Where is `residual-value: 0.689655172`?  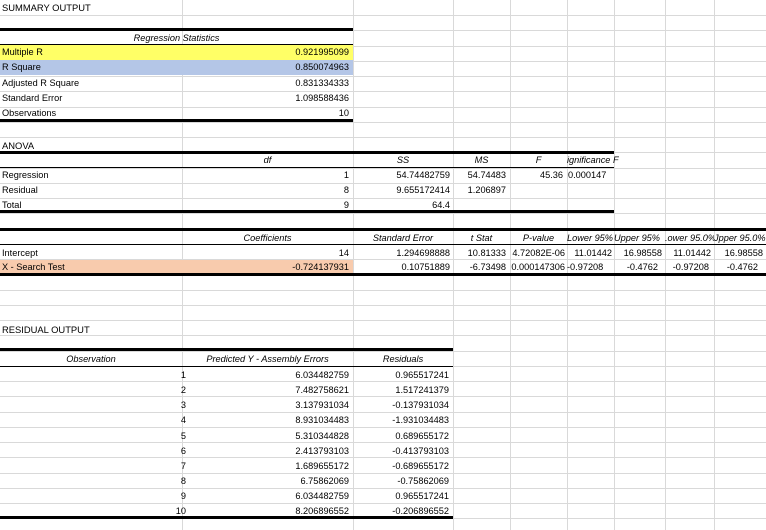 residual-value: 0.689655172 is located at coordinates (401, 436).